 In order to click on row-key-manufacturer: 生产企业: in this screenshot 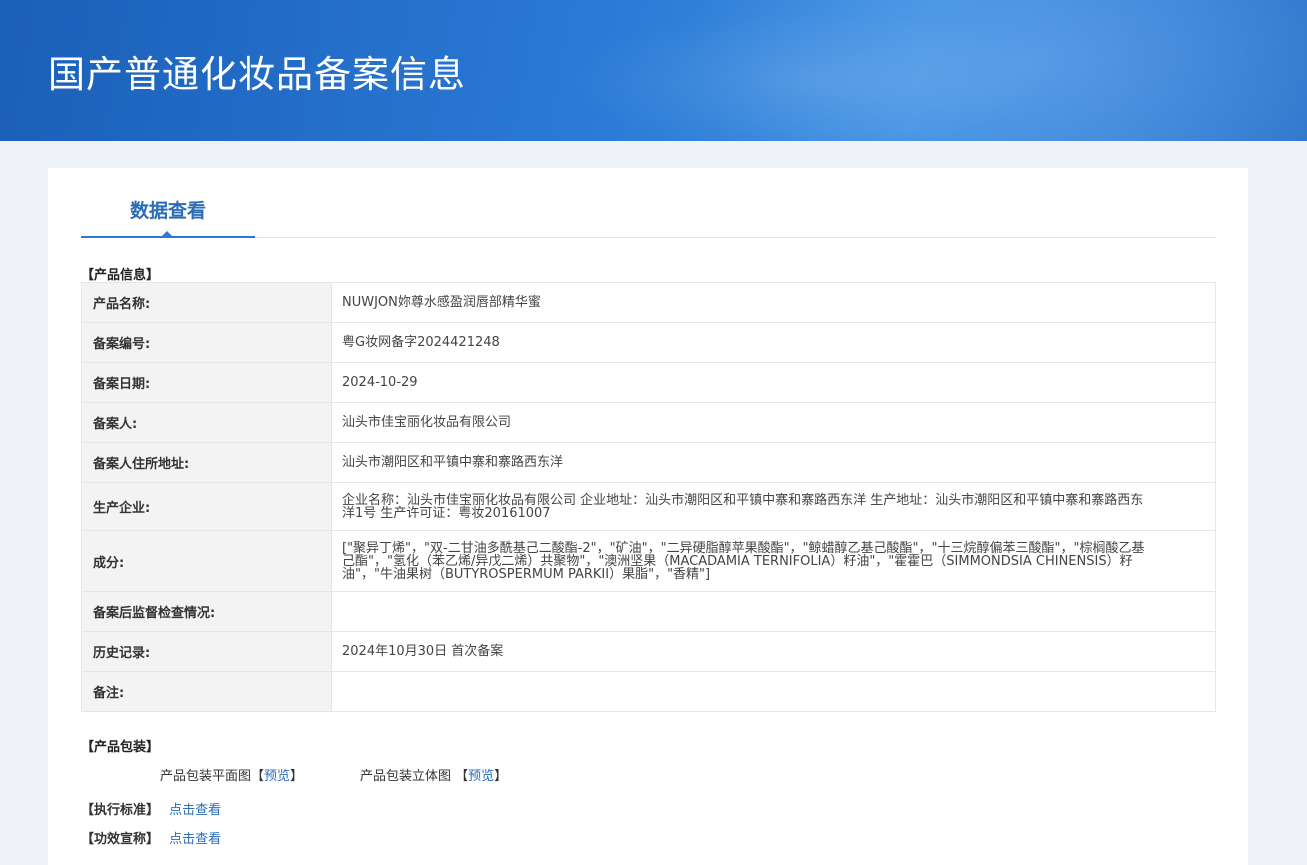, I will do `click(206, 506)`.